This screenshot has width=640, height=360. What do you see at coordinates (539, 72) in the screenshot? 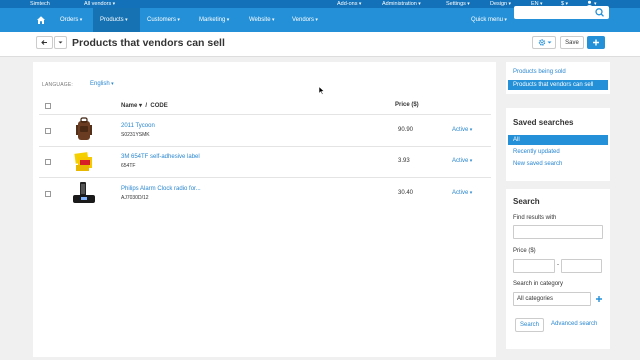
I see `view-products-being-sold: Products being sold` at bounding box center [539, 72].